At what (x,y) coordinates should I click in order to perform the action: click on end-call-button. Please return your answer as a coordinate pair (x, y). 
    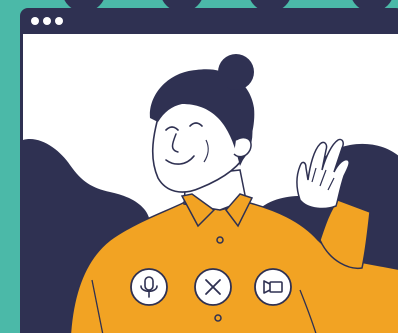
    Looking at the image, I should click on (213, 287).